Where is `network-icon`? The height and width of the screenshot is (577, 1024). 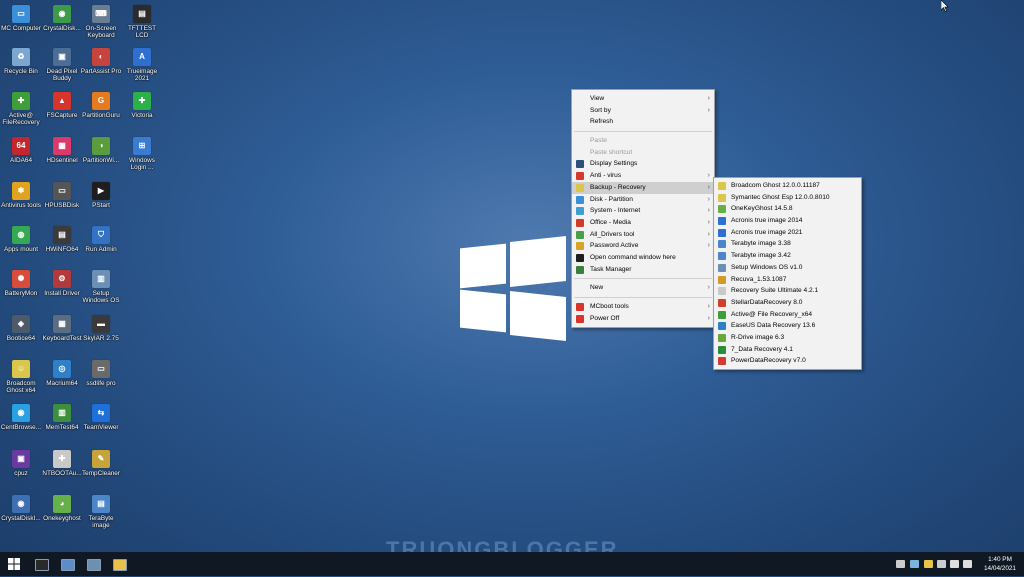
network-icon is located at coordinates (93, 564).